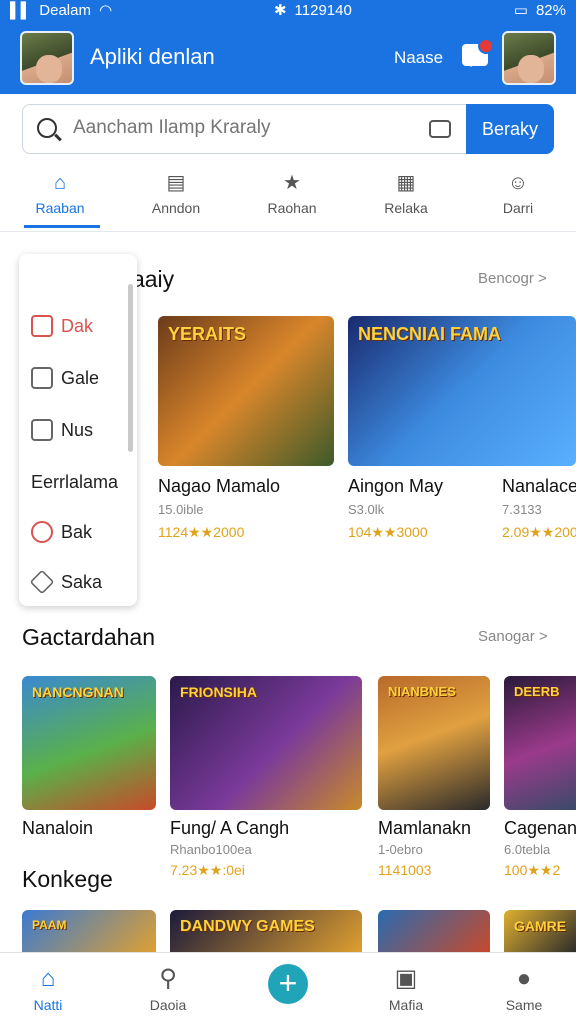  Describe the element at coordinates (218, 692) in the screenshot. I see `game-logo-text: FRIONSIHA` at that location.